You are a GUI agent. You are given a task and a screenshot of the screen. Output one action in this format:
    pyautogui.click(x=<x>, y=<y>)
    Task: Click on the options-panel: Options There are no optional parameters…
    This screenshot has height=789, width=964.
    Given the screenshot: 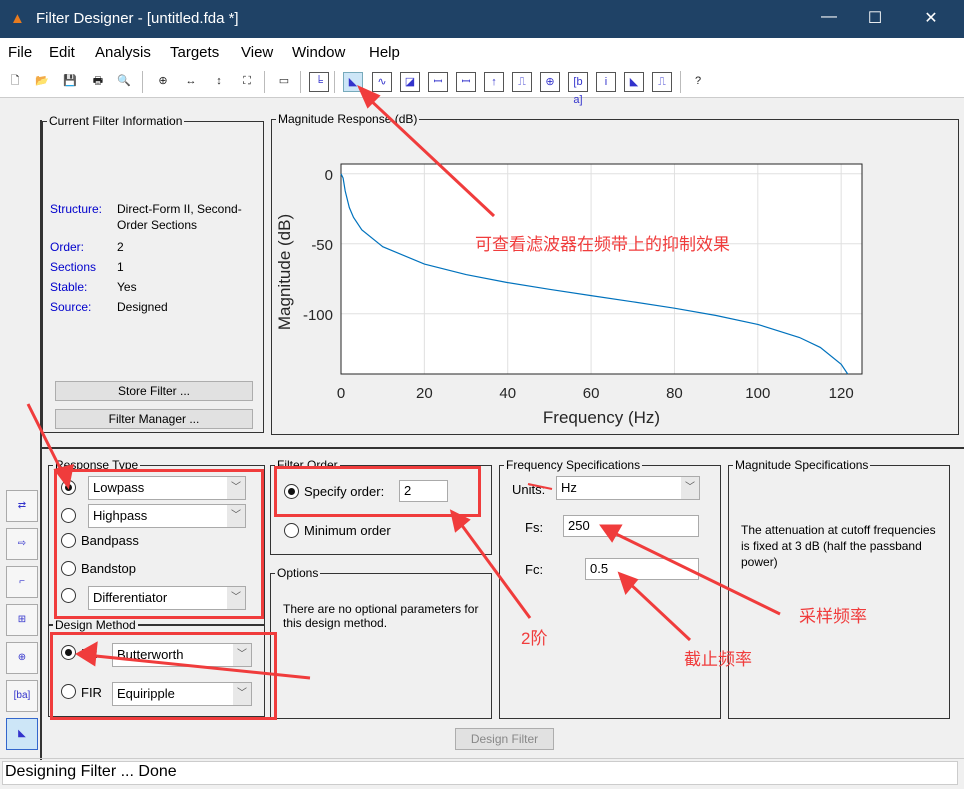 What is the action you would take?
    pyautogui.click(x=381, y=642)
    